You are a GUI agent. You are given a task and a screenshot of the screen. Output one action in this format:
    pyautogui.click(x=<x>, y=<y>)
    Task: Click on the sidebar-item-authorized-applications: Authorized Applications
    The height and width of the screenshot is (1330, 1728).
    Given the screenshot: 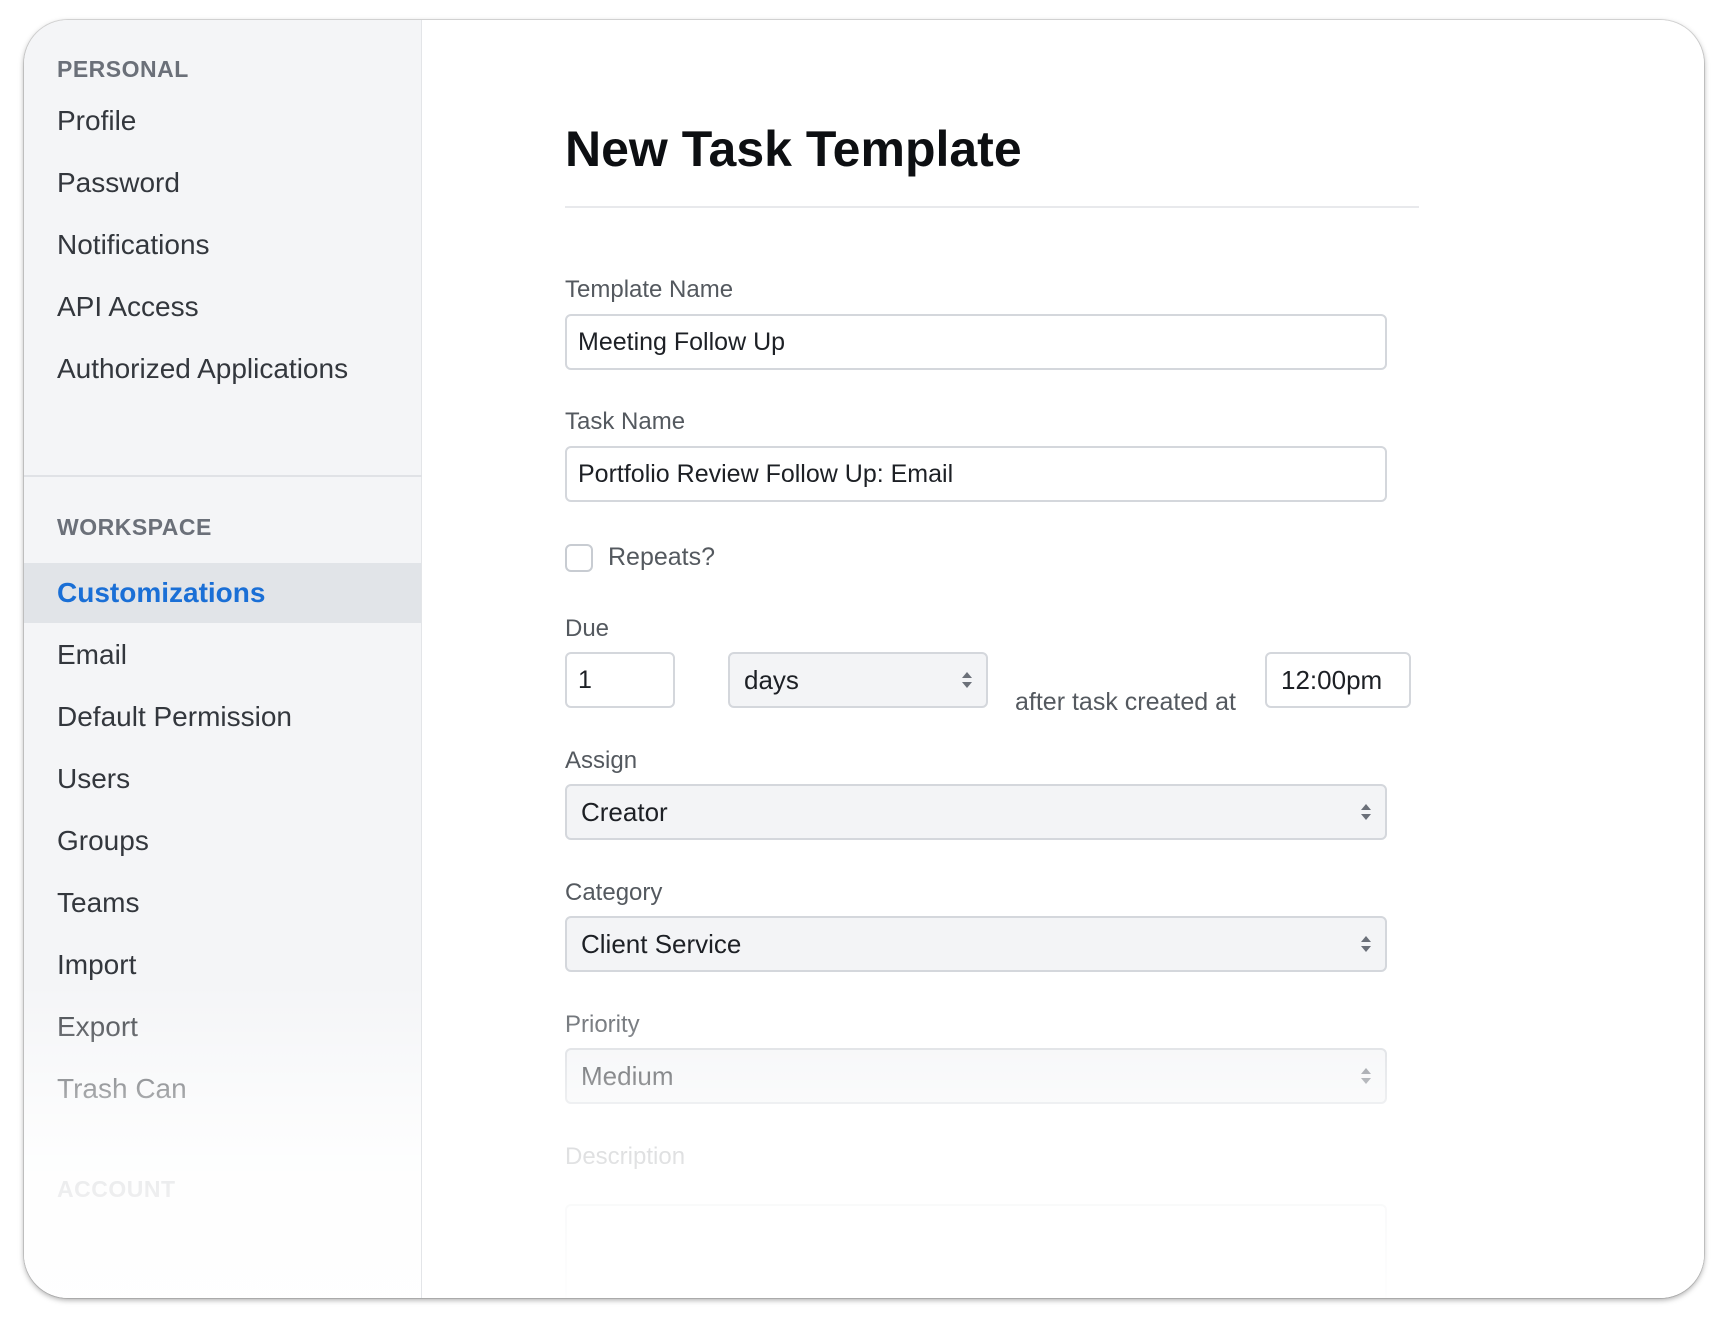 What is the action you would take?
    pyautogui.click(x=222, y=369)
    